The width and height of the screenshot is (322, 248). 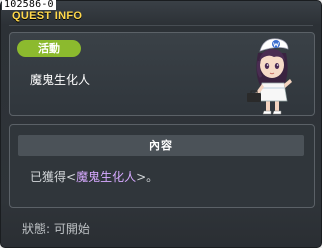 I want to click on content-header: 內容, so click(x=161, y=145).